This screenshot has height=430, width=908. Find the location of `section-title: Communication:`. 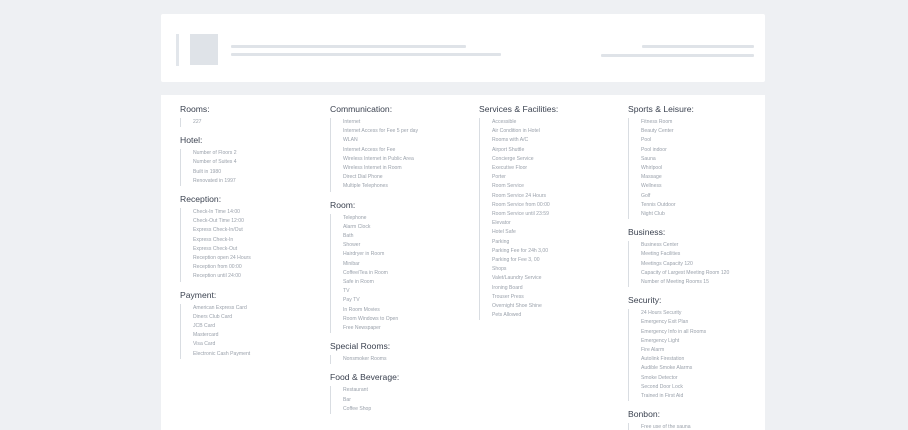

section-title: Communication: is located at coordinates (361, 109).